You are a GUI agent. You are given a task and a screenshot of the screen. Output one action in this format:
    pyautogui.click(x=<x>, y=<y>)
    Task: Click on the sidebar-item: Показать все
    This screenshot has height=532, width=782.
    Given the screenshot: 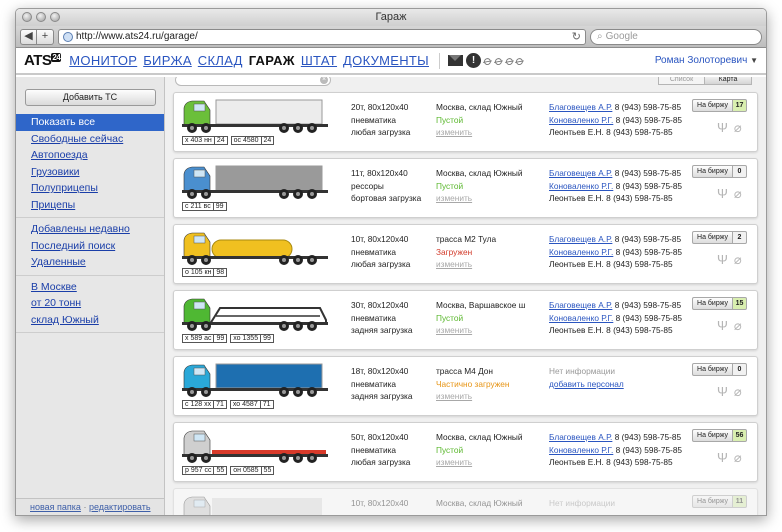 What is the action you would take?
    pyautogui.click(x=90, y=122)
    